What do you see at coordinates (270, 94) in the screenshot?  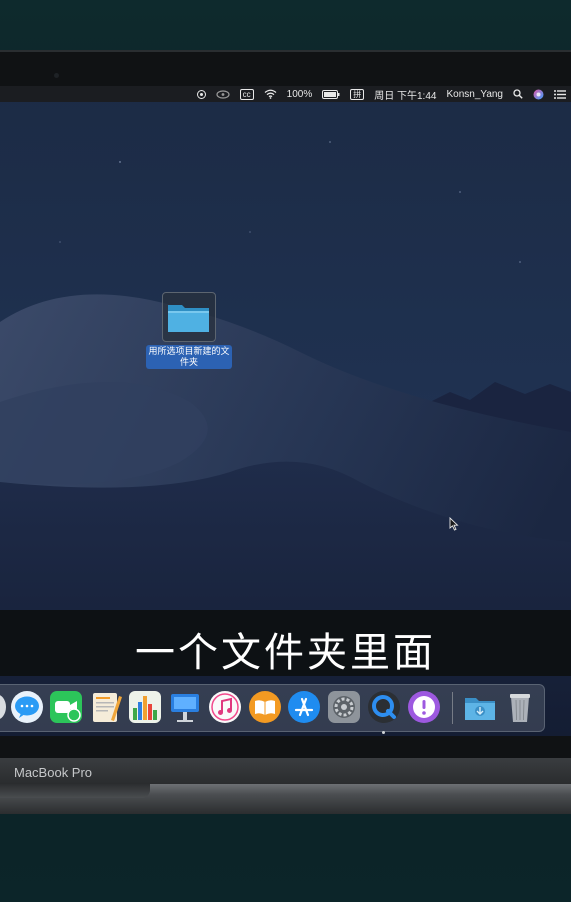 I see `wifi-icon` at bounding box center [270, 94].